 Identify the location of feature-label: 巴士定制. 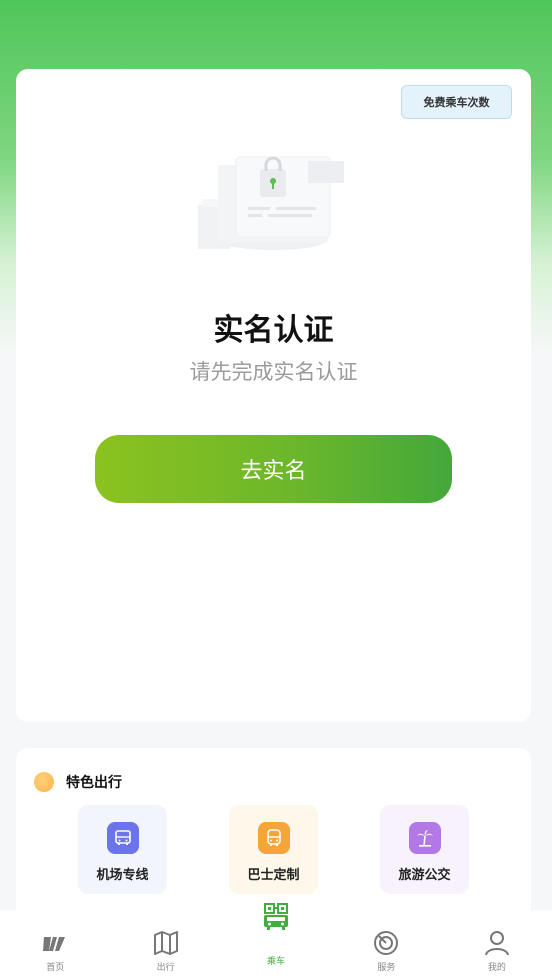
(273, 875).